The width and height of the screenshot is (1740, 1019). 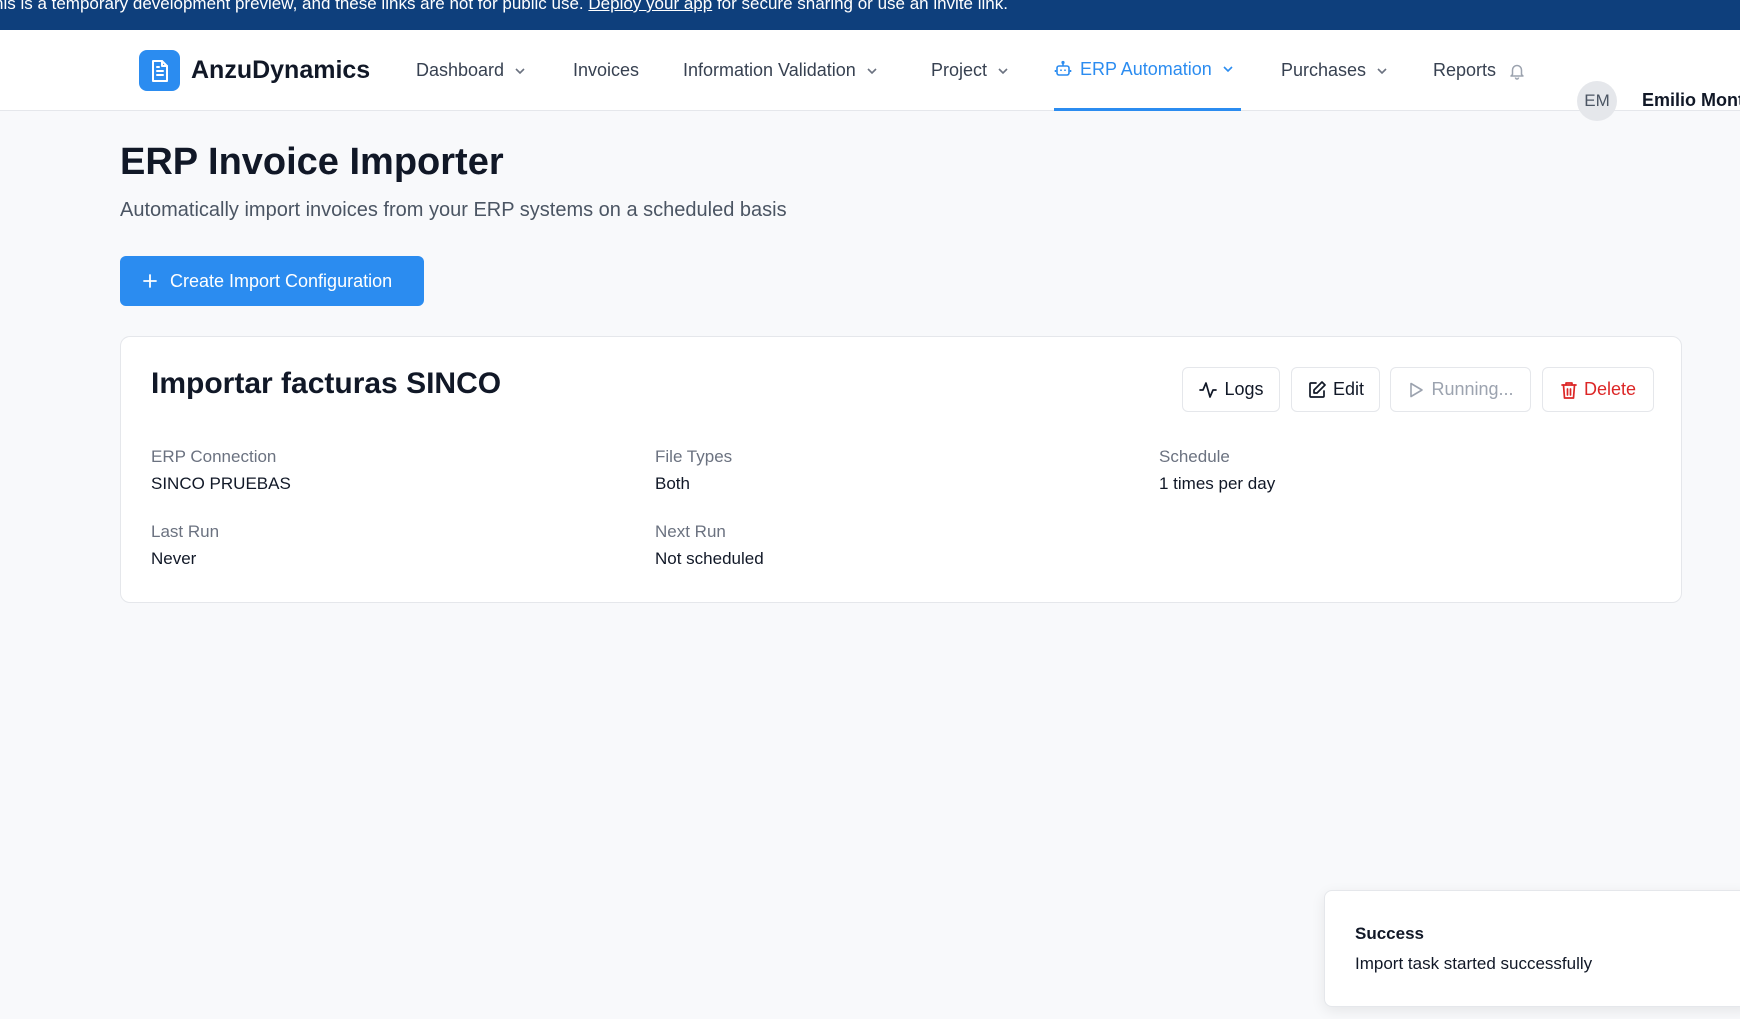 I want to click on erp-connection-value: SINCO PRUEBAS, so click(x=221, y=483).